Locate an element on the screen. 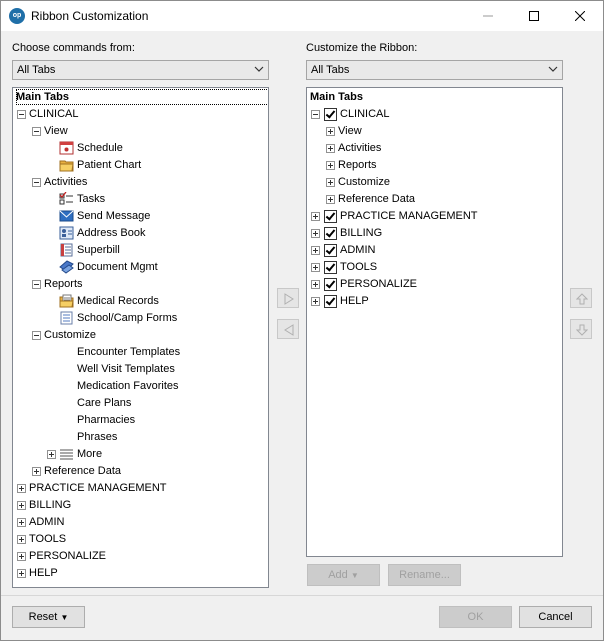  minimize-icon is located at coordinates (488, 16).